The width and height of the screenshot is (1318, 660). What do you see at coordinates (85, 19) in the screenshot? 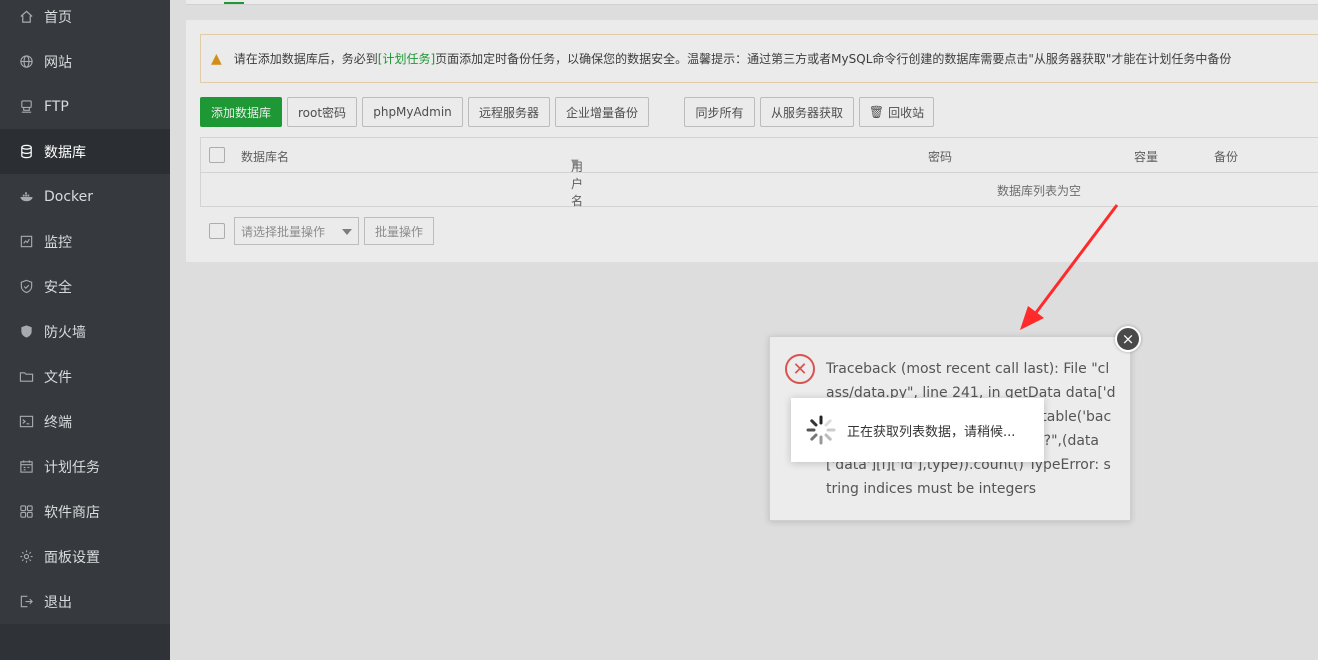
I see `sidebar-item-home: 首页` at bounding box center [85, 19].